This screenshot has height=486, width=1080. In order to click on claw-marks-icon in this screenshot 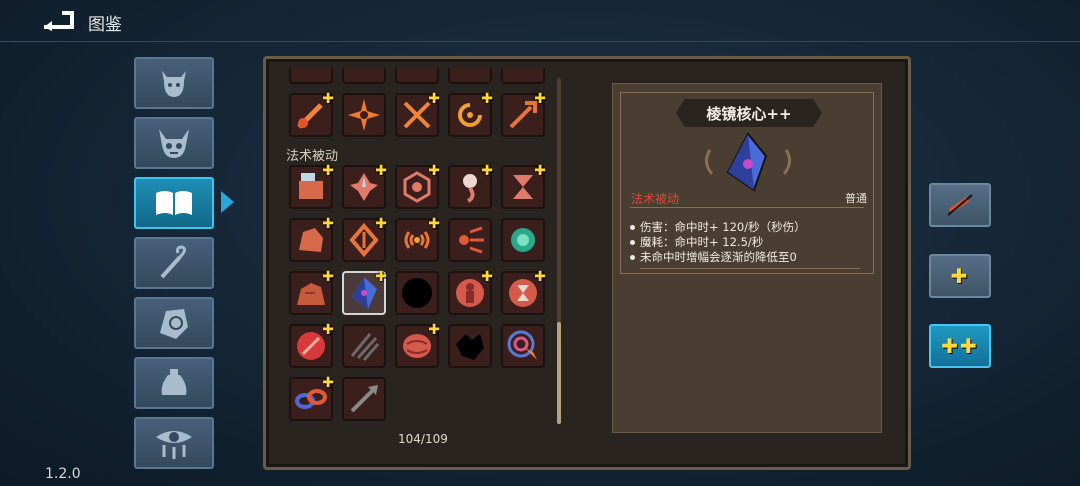, I will do `click(365, 347)`.